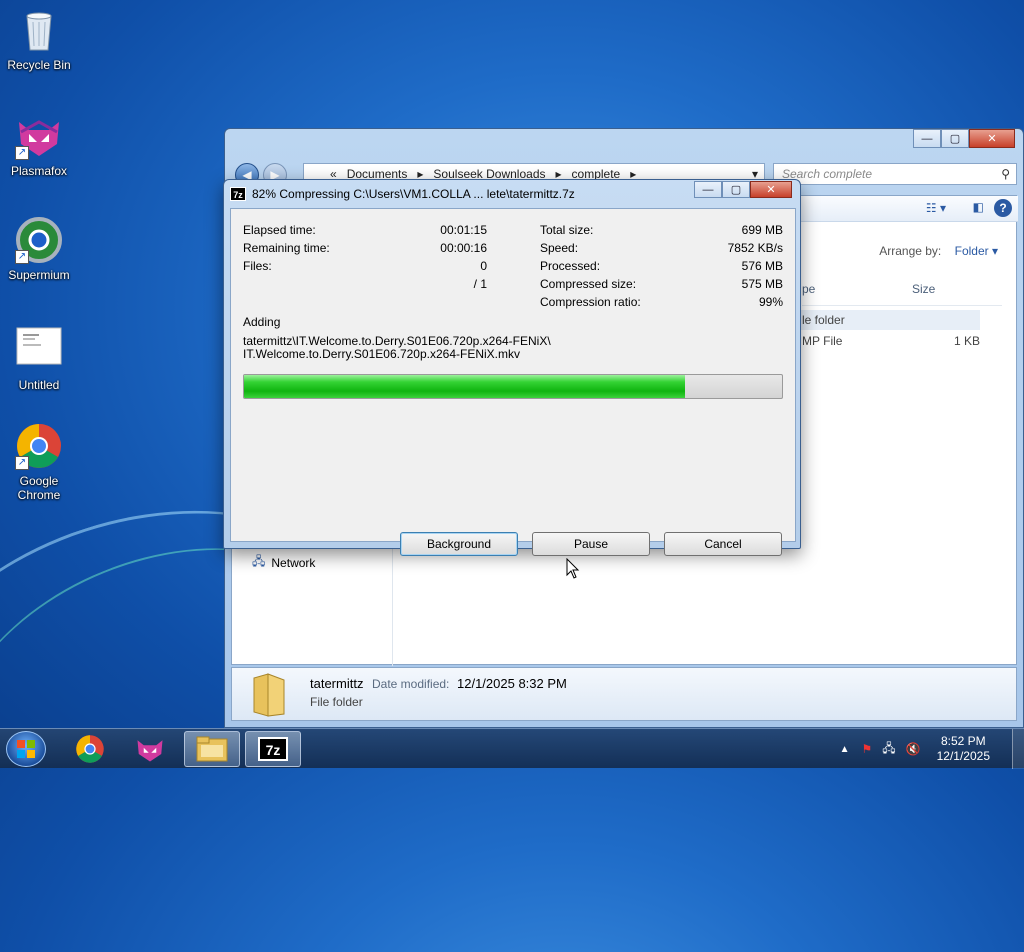 This screenshot has height=952, width=1024. What do you see at coordinates (936, 208) in the screenshot?
I see `view-options-icon: ☷ ▾` at bounding box center [936, 208].